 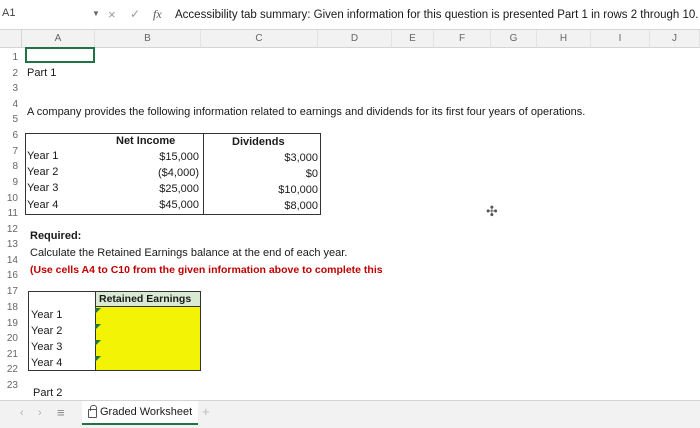 I want to click on cell-ni1: $15,000, so click(x=159, y=157).